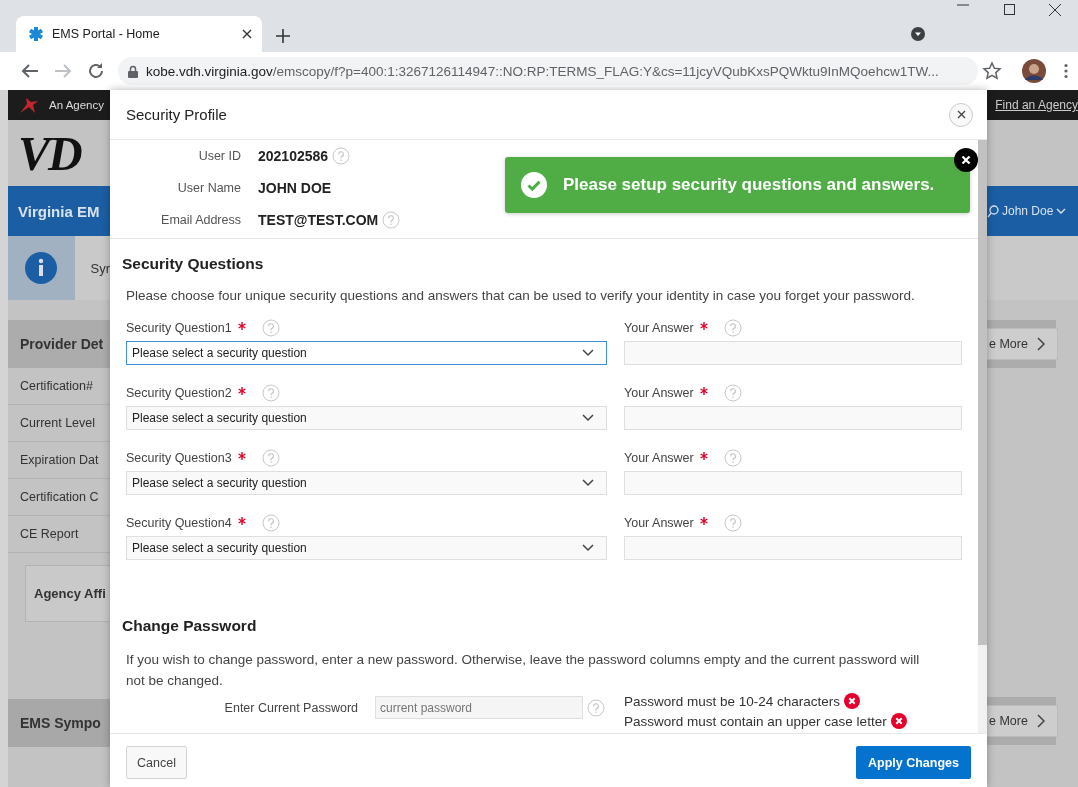 The width and height of the screenshot is (1078, 787). What do you see at coordinates (36, 34) in the screenshot?
I see `star-of-life-icon` at bounding box center [36, 34].